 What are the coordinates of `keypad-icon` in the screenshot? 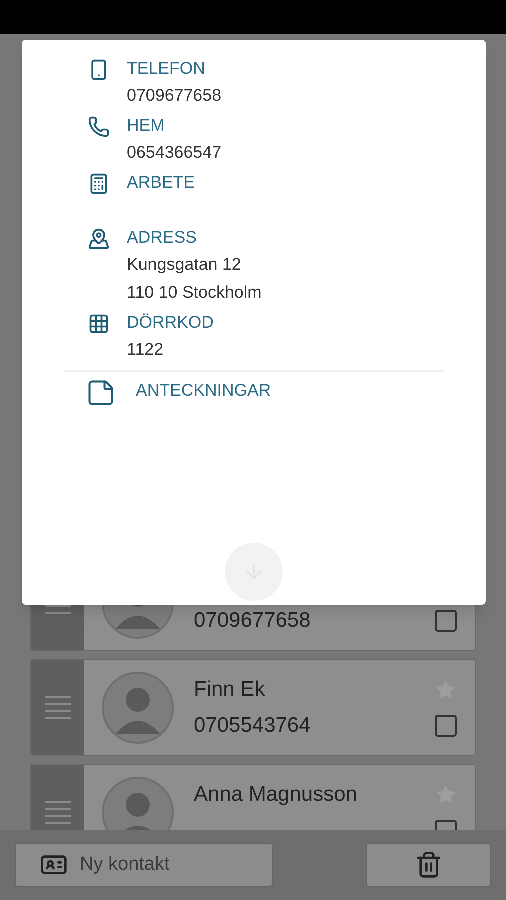 It's located at (99, 324).